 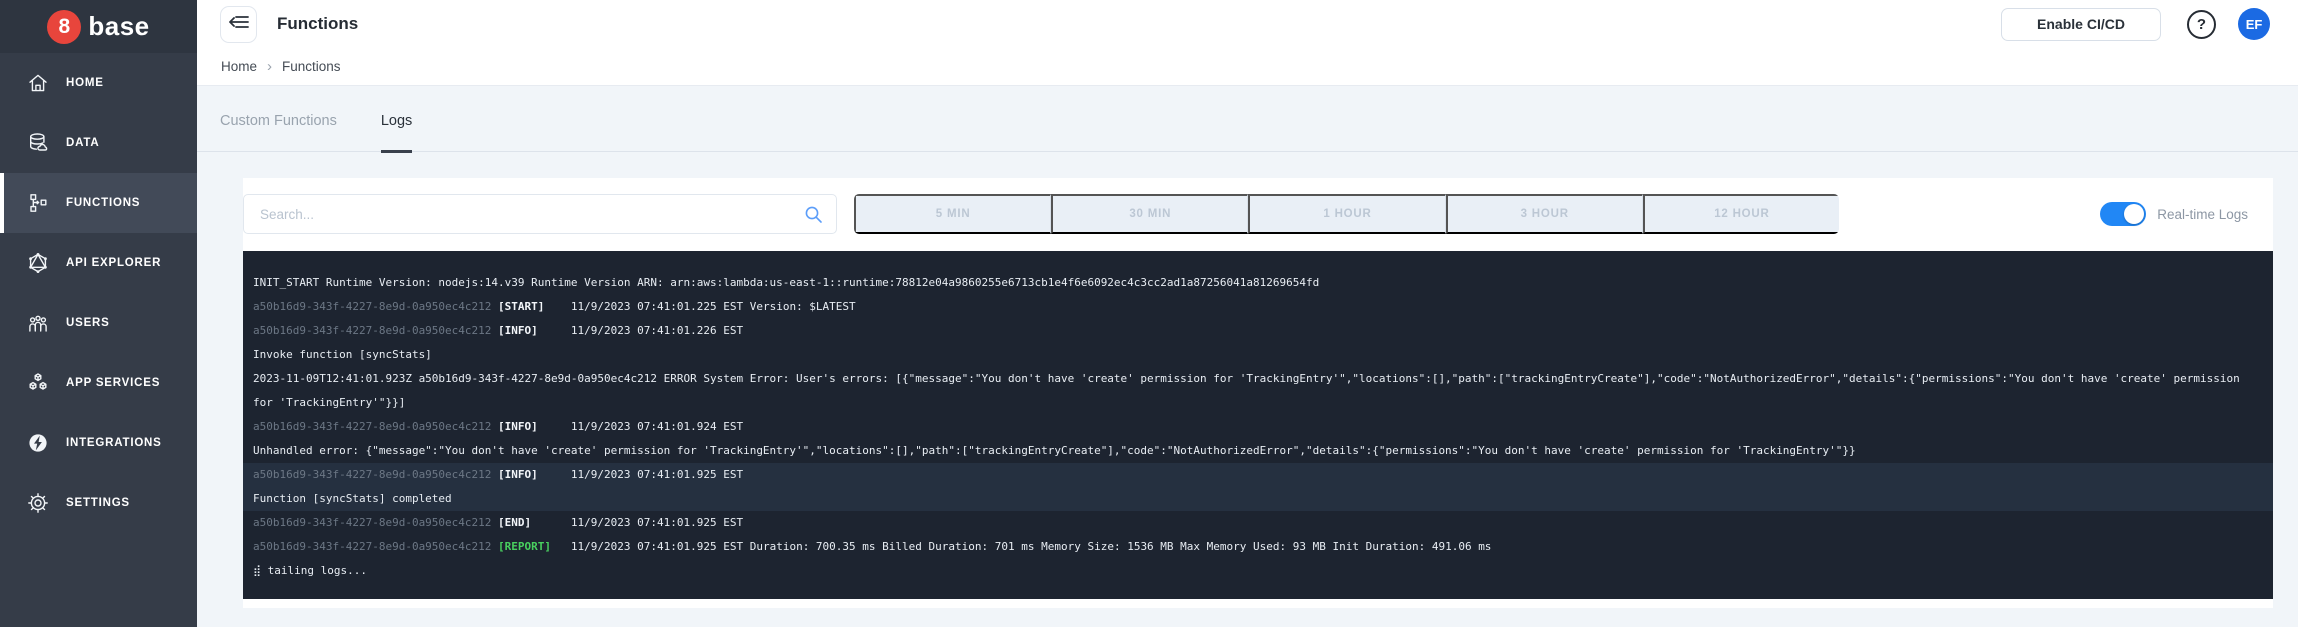 What do you see at coordinates (88, 323) in the screenshot?
I see `sidebar-item-label: USERS` at bounding box center [88, 323].